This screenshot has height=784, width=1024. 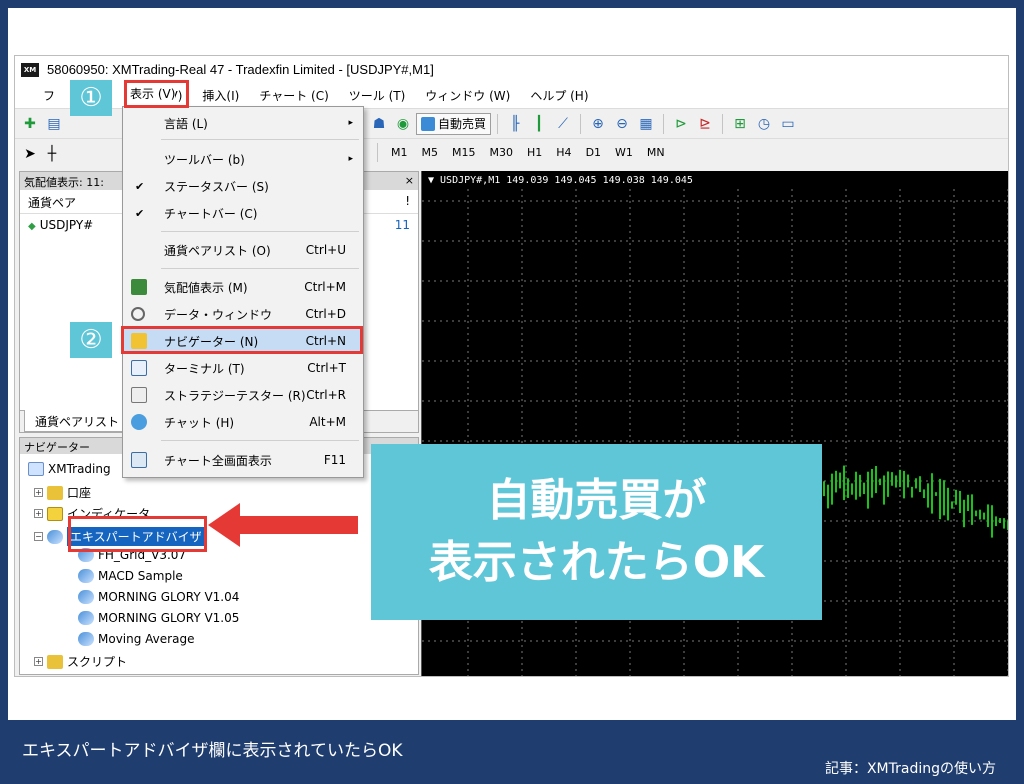 What do you see at coordinates (158, 597) in the screenshot?
I see `list-item: MORNING GLORY V1.04` at bounding box center [158, 597].